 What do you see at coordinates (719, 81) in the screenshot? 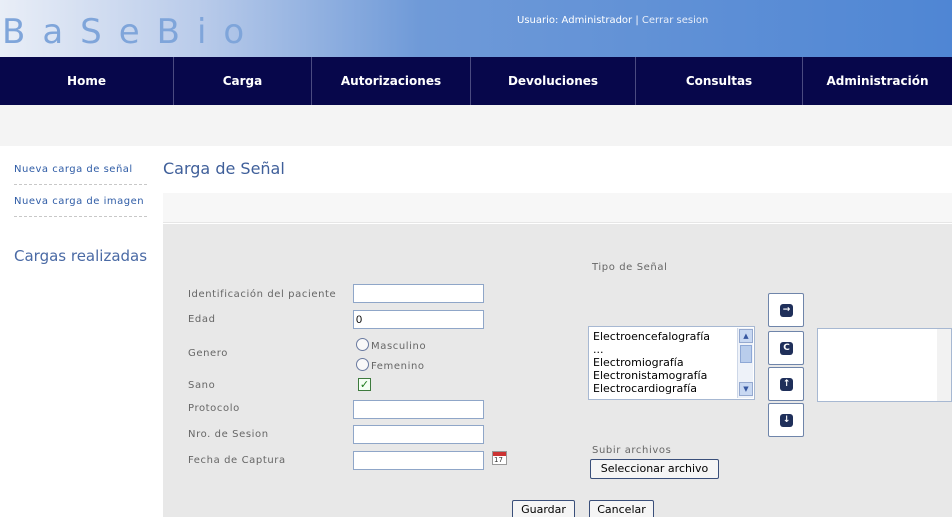
I see `nav-consultas: Consultas` at bounding box center [719, 81].